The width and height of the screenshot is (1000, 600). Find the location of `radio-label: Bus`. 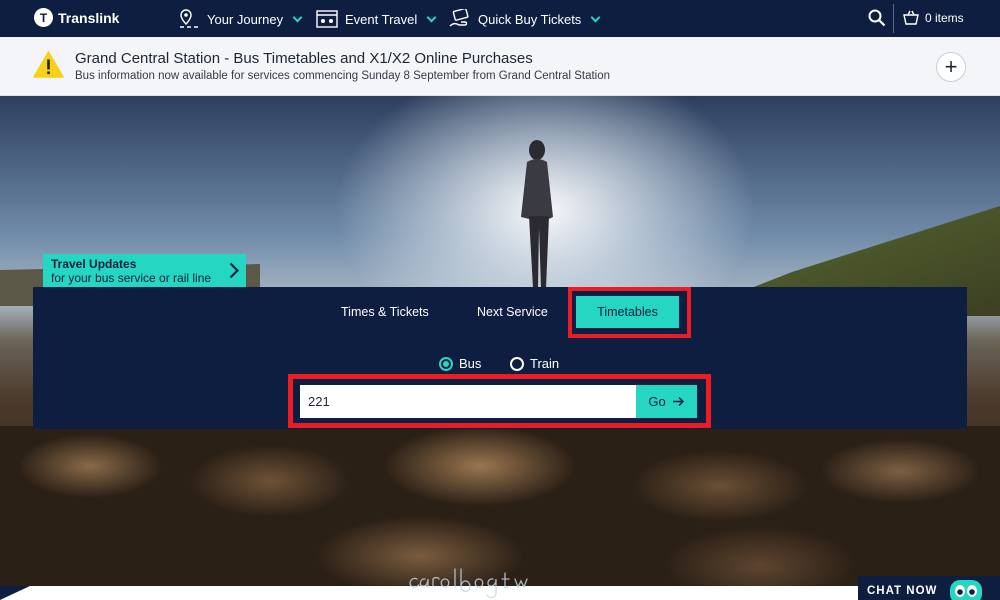

radio-label: Bus is located at coordinates (470, 363).